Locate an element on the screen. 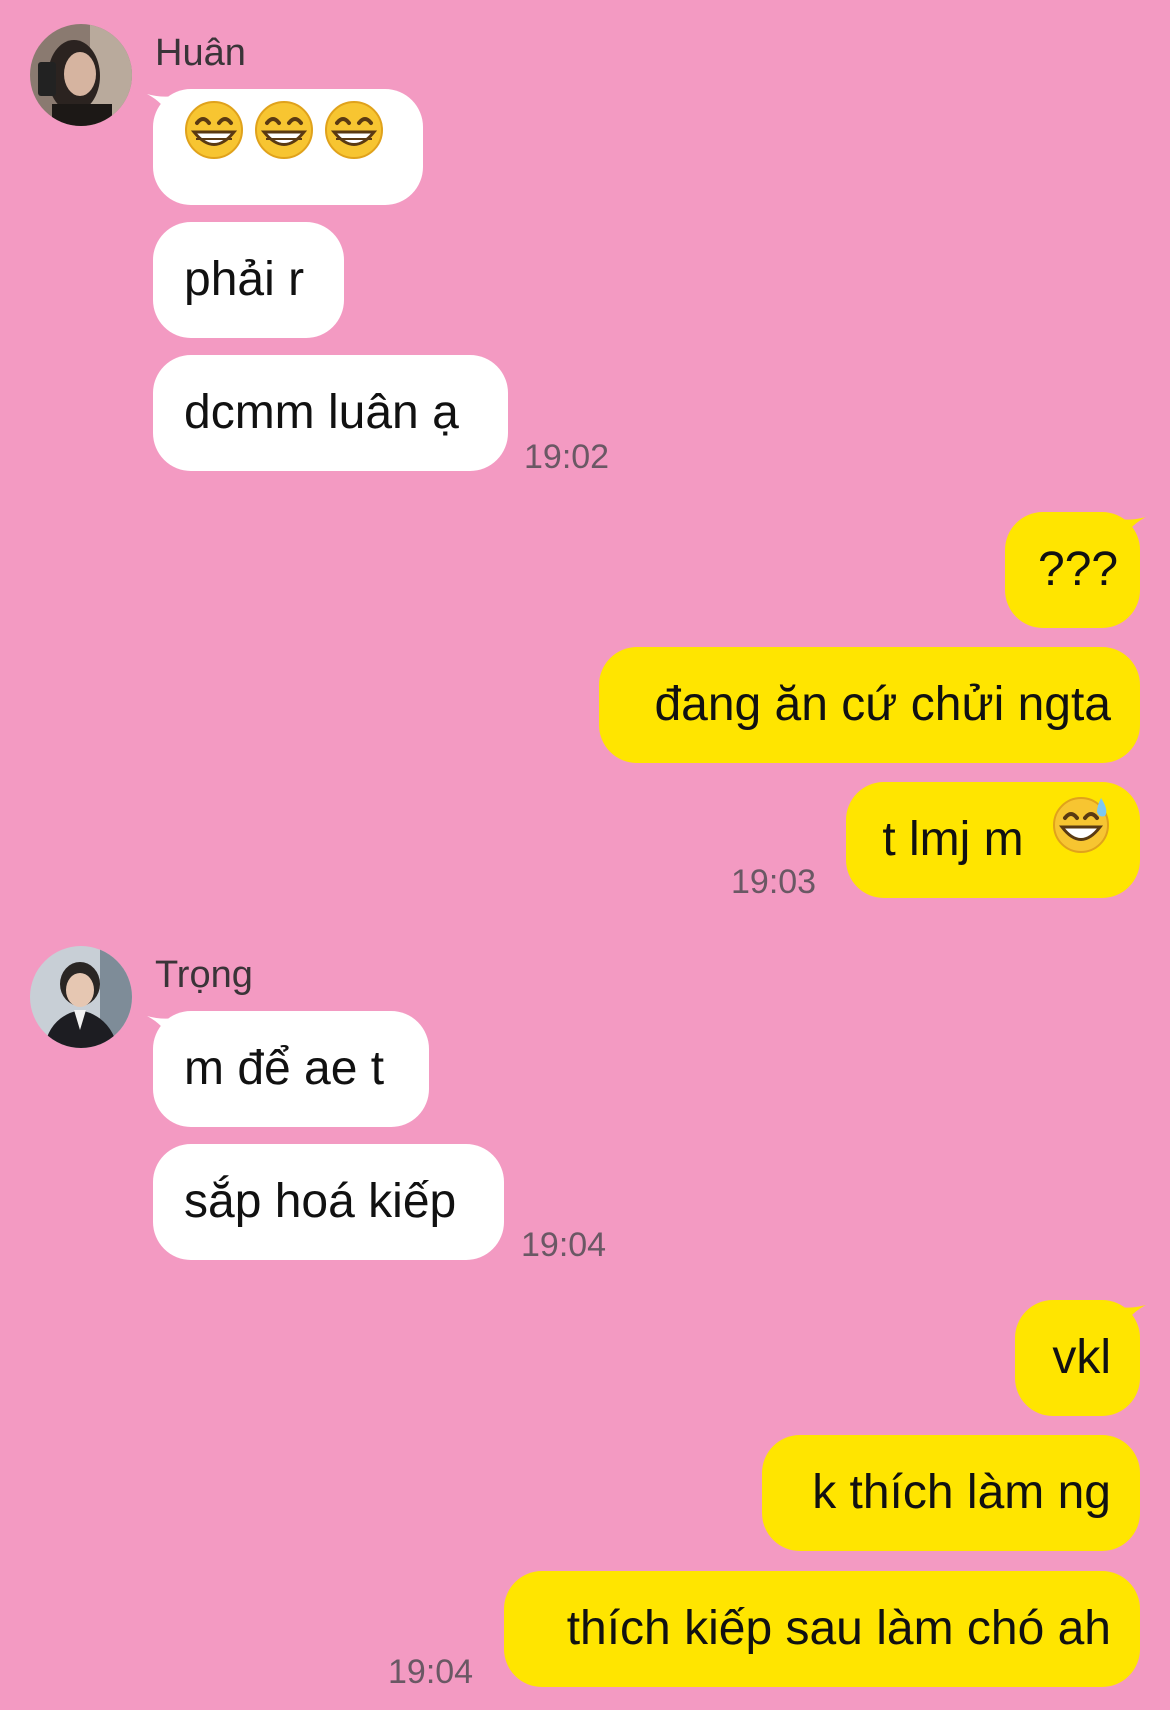 The height and width of the screenshot is (1710, 1170). grinning-face-emoji-icon is located at coordinates (289, 146).